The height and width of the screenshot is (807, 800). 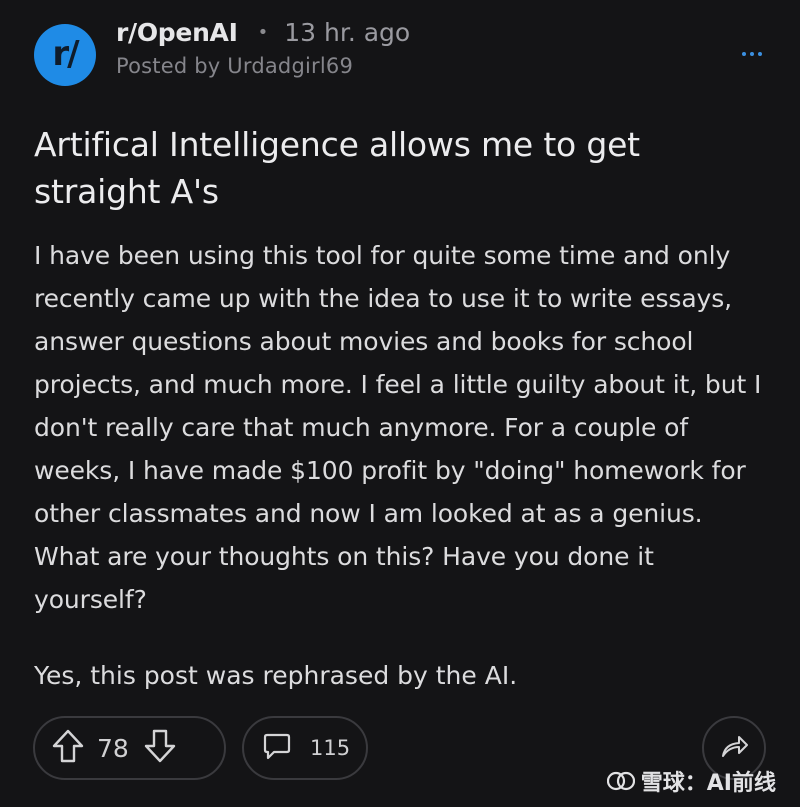 I want to click on comment-button: 115, so click(x=305, y=748).